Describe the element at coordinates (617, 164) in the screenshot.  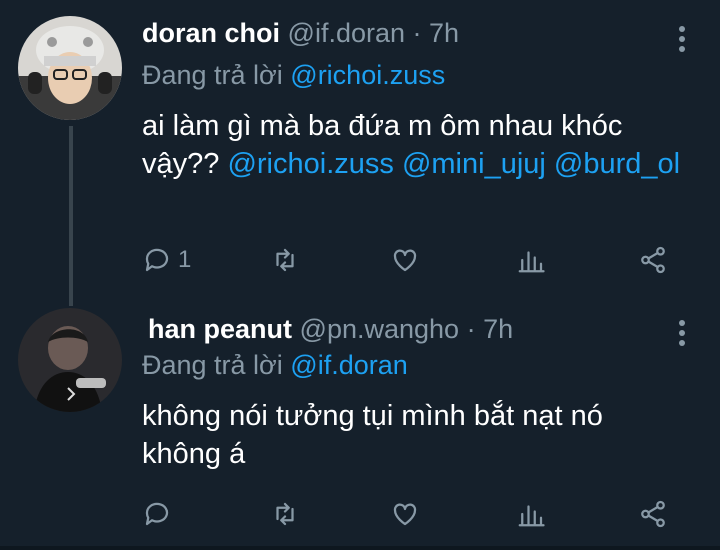
I see `mention-link: @burd_ol` at that location.